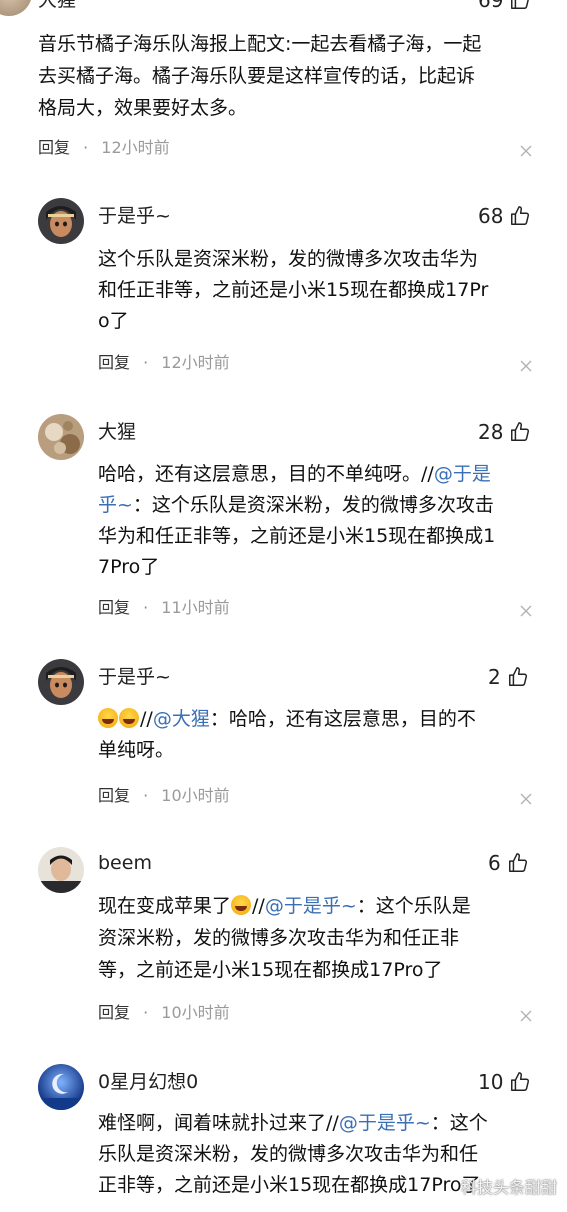  What do you see at coordinates (113, 321) in the screenshot?
I see `comment-text-line: o了` at bounding box center [113, 321].